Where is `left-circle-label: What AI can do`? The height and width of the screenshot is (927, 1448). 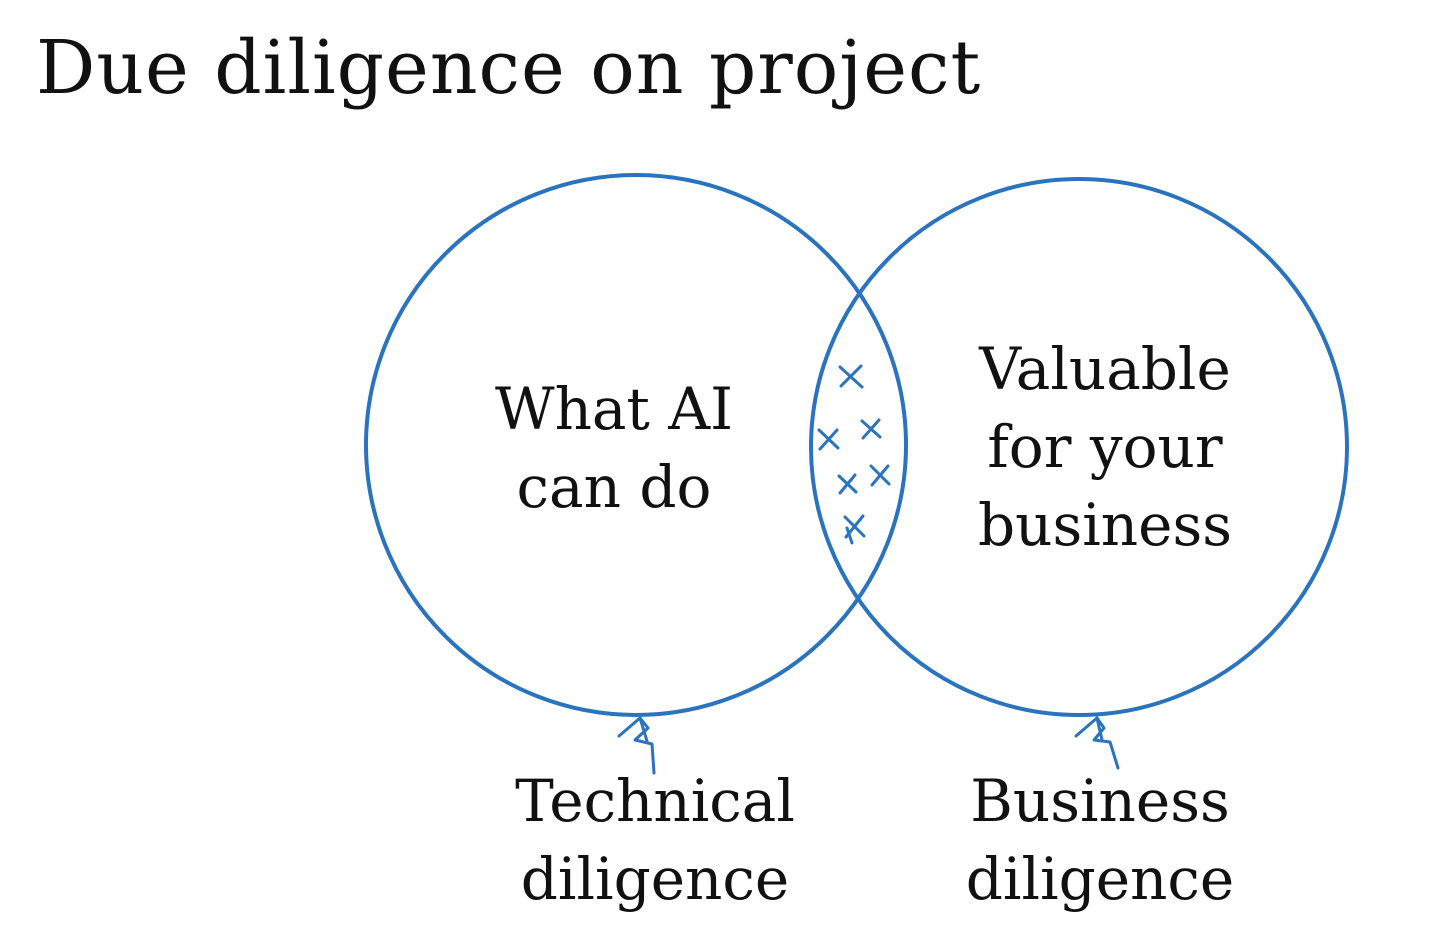
left-circle-label: What AI can do is located at coordinates (614, 448).